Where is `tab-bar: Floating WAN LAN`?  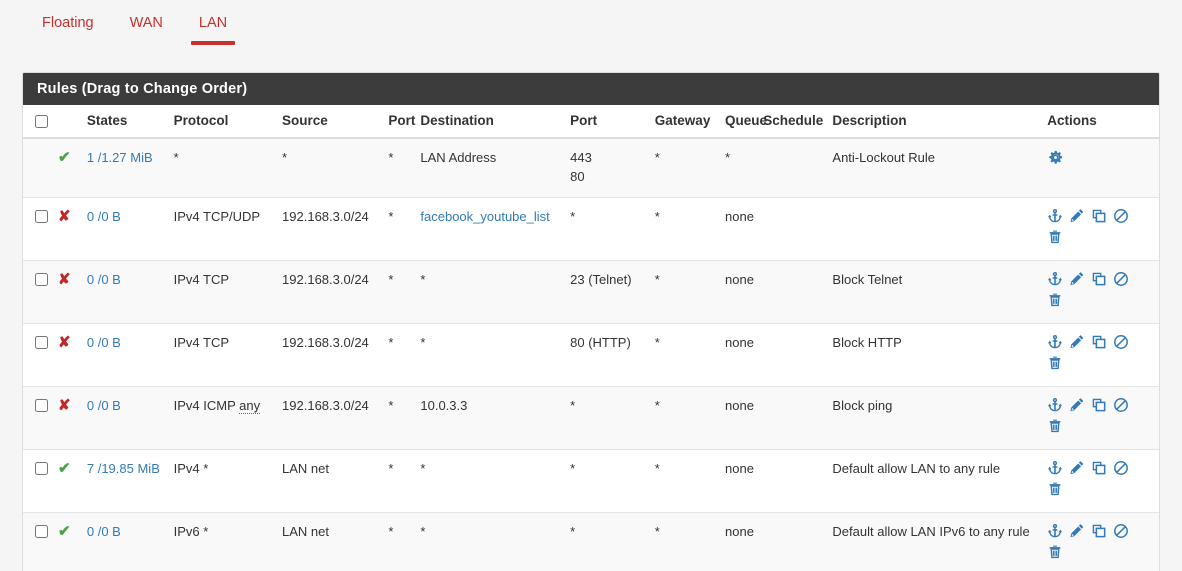
tab-bar: Floating WAN LAN is located at coordinates (591, 26).